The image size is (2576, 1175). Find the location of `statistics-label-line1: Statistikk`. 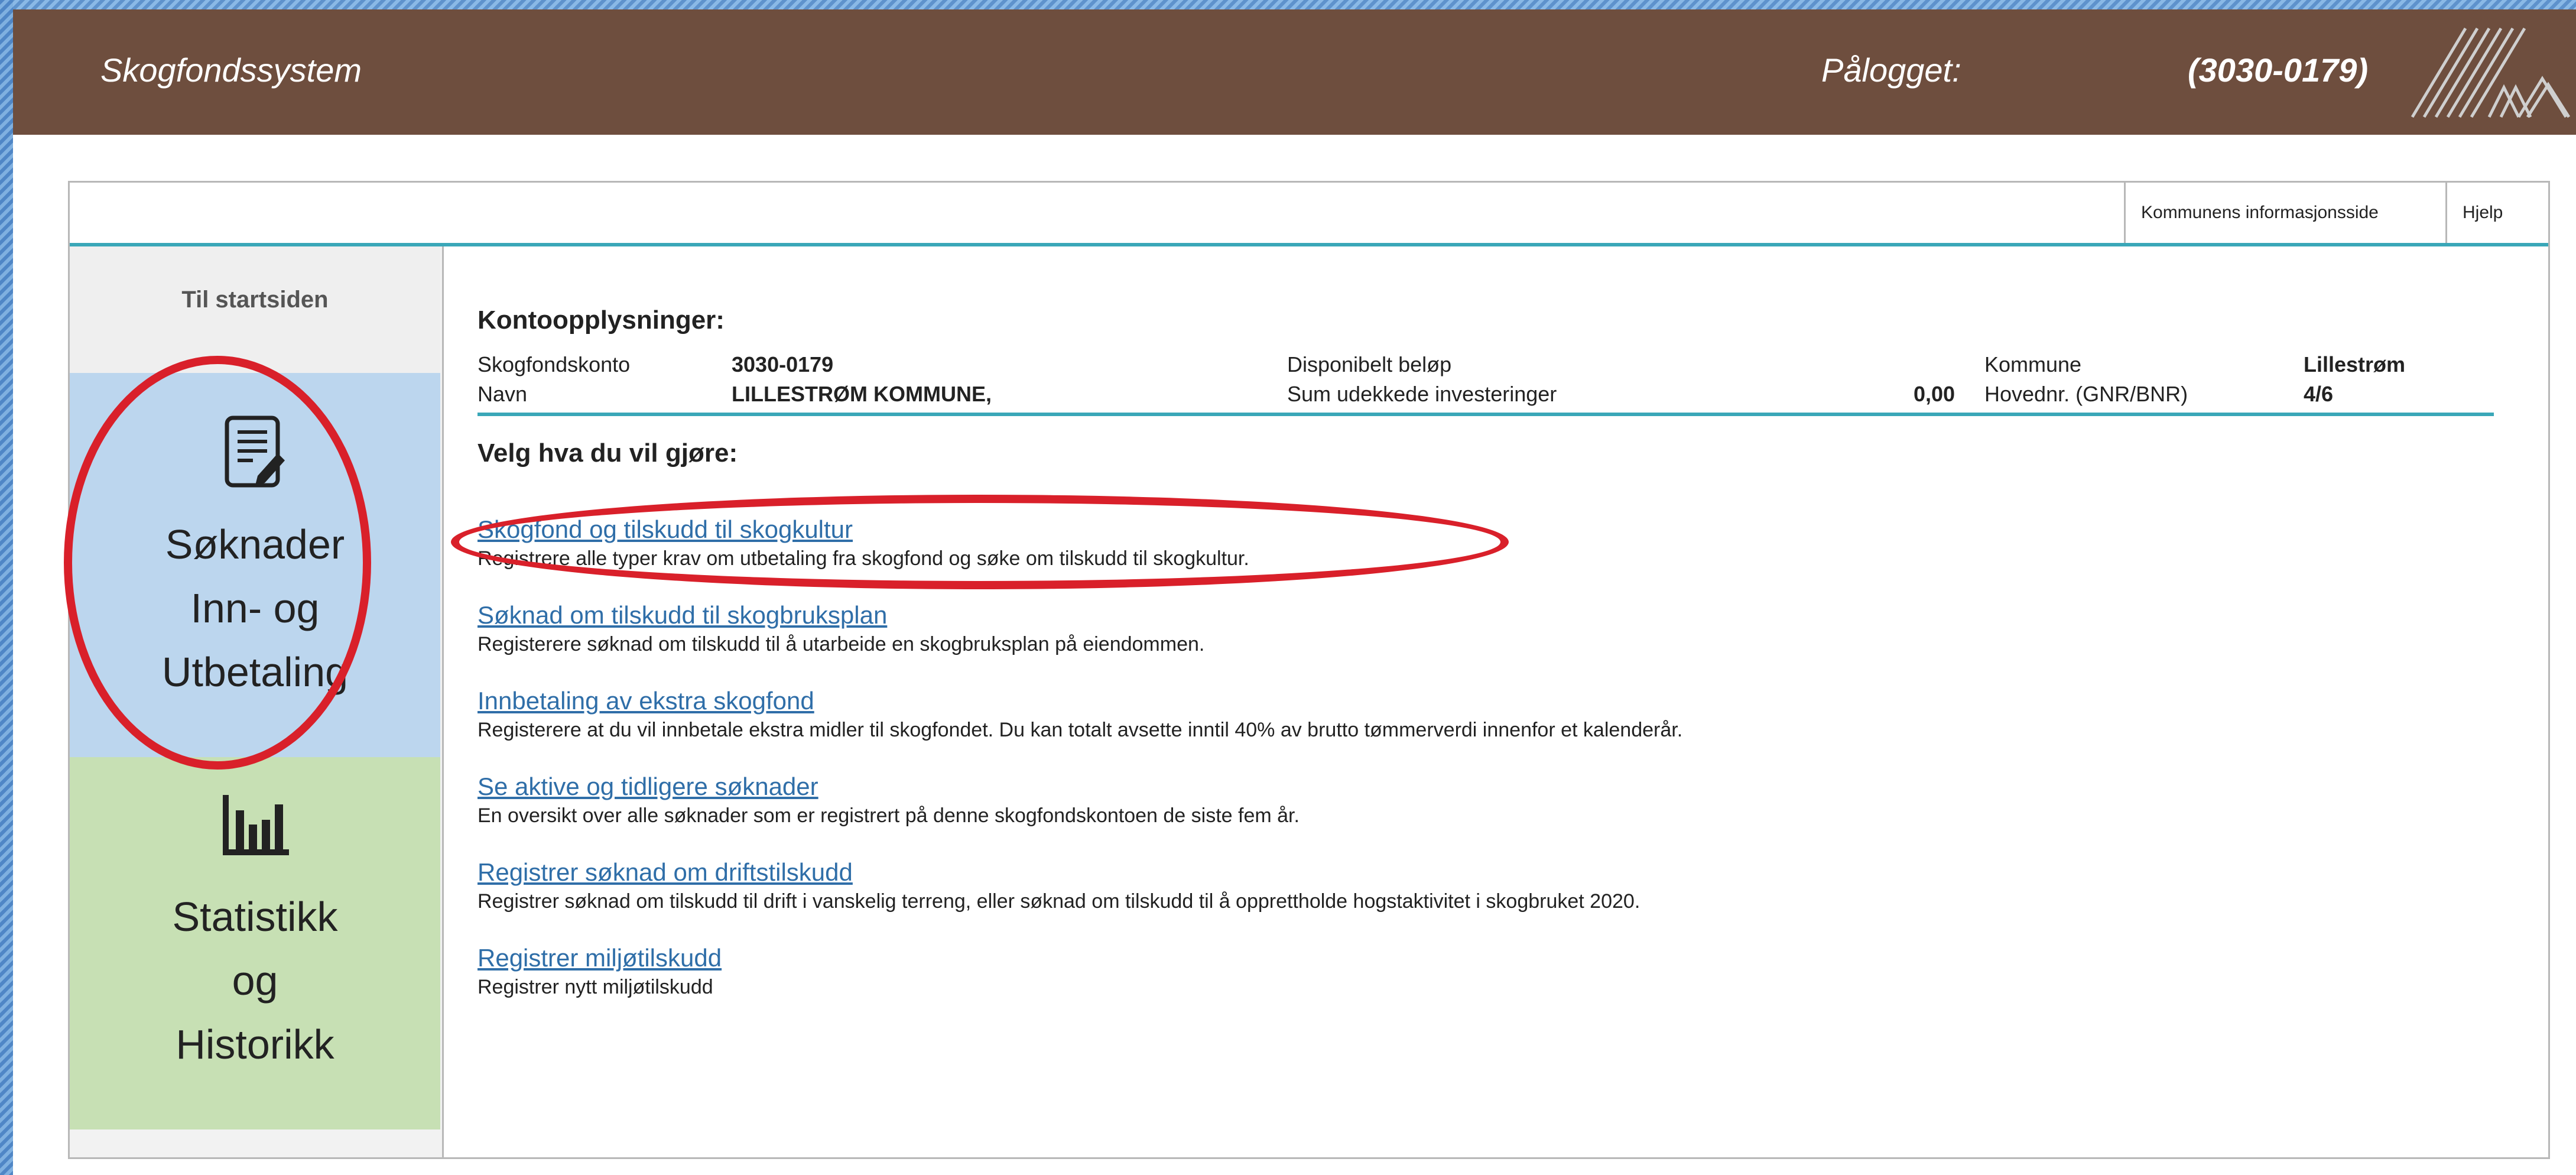

statistics-label-line1: Statistikk is located at coordinates (255, 917).